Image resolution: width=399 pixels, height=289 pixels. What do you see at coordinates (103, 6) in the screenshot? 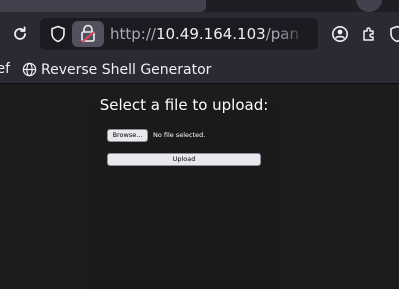
I see `active-tab` at bounding box center [103, 6].